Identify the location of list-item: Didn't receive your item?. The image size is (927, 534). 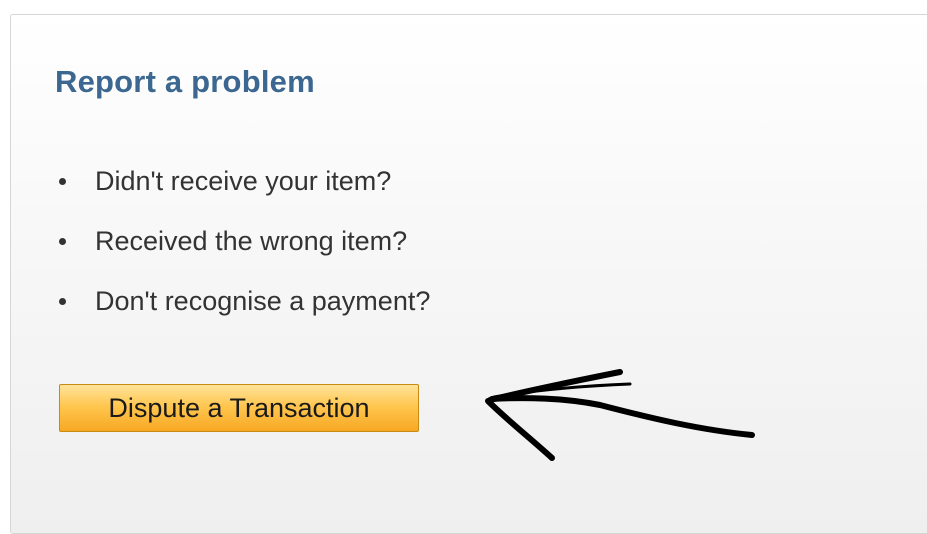
(242, 190).